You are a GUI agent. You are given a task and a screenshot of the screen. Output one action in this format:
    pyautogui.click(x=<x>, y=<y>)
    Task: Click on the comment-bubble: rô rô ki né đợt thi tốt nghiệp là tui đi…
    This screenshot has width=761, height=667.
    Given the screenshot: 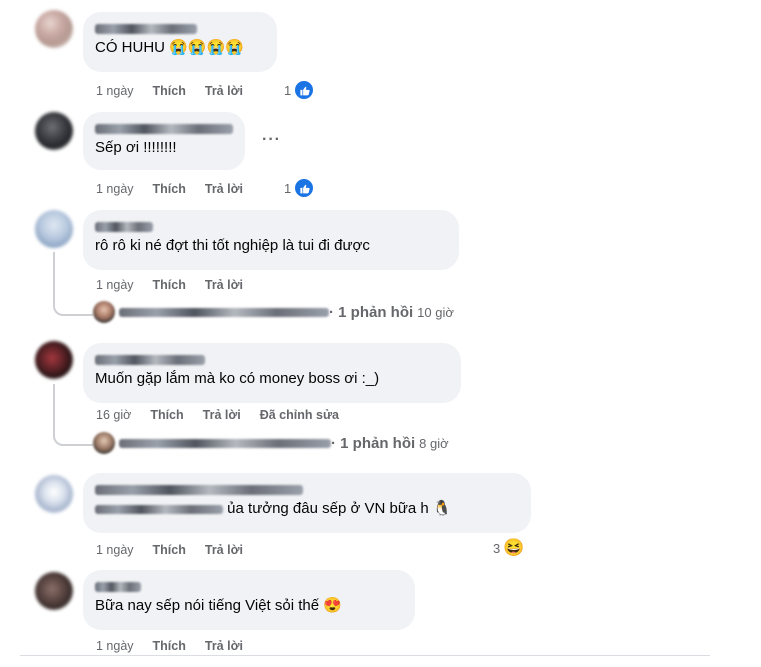 What is the action you would take?
    pyautogui.click(x=271, y=240)
    